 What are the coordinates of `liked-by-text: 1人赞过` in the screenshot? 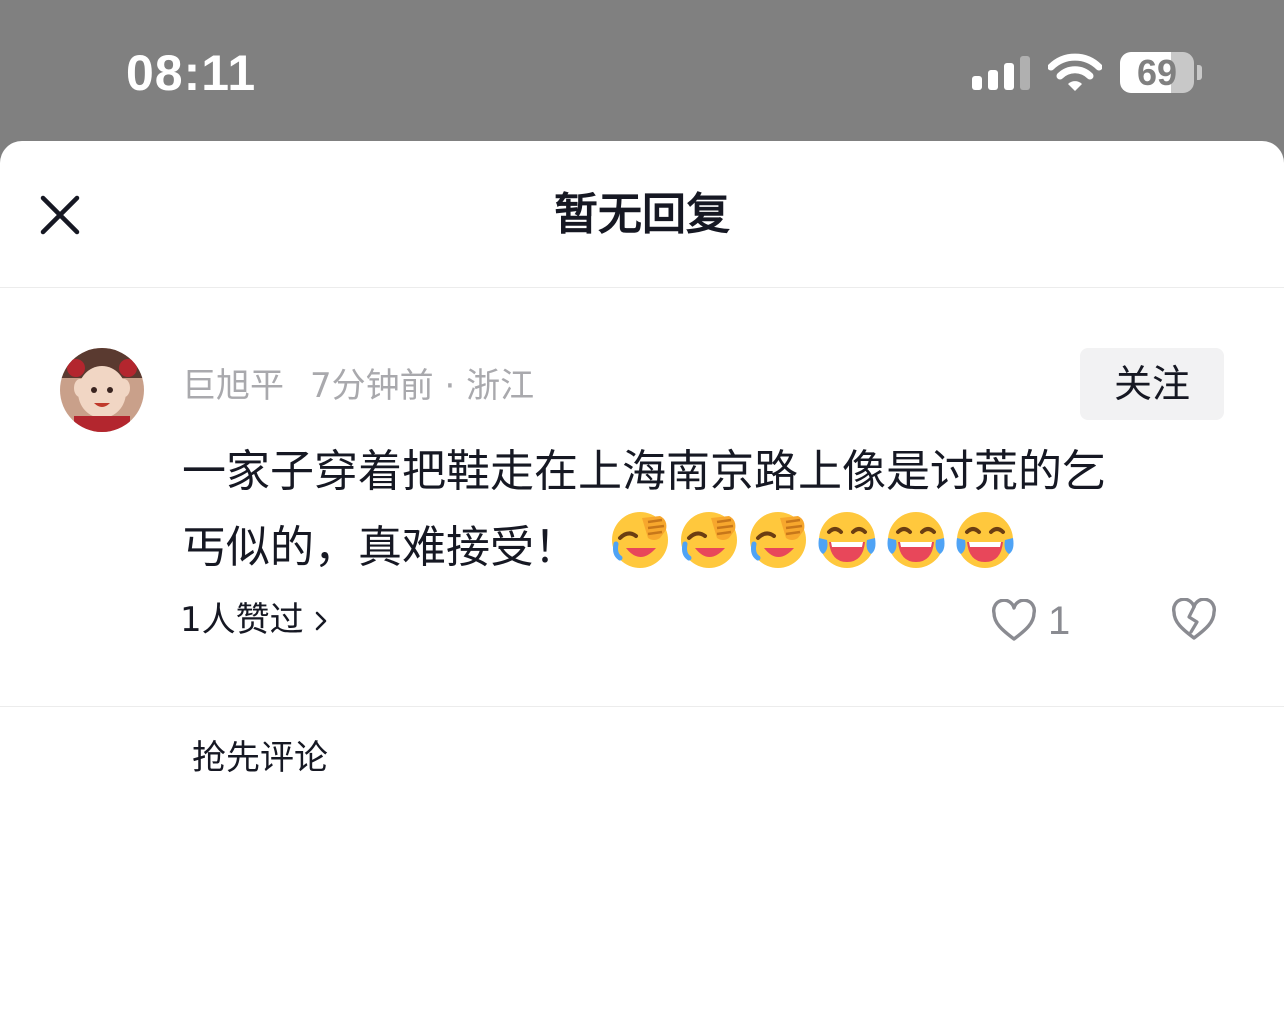 It's located at (242, 620).